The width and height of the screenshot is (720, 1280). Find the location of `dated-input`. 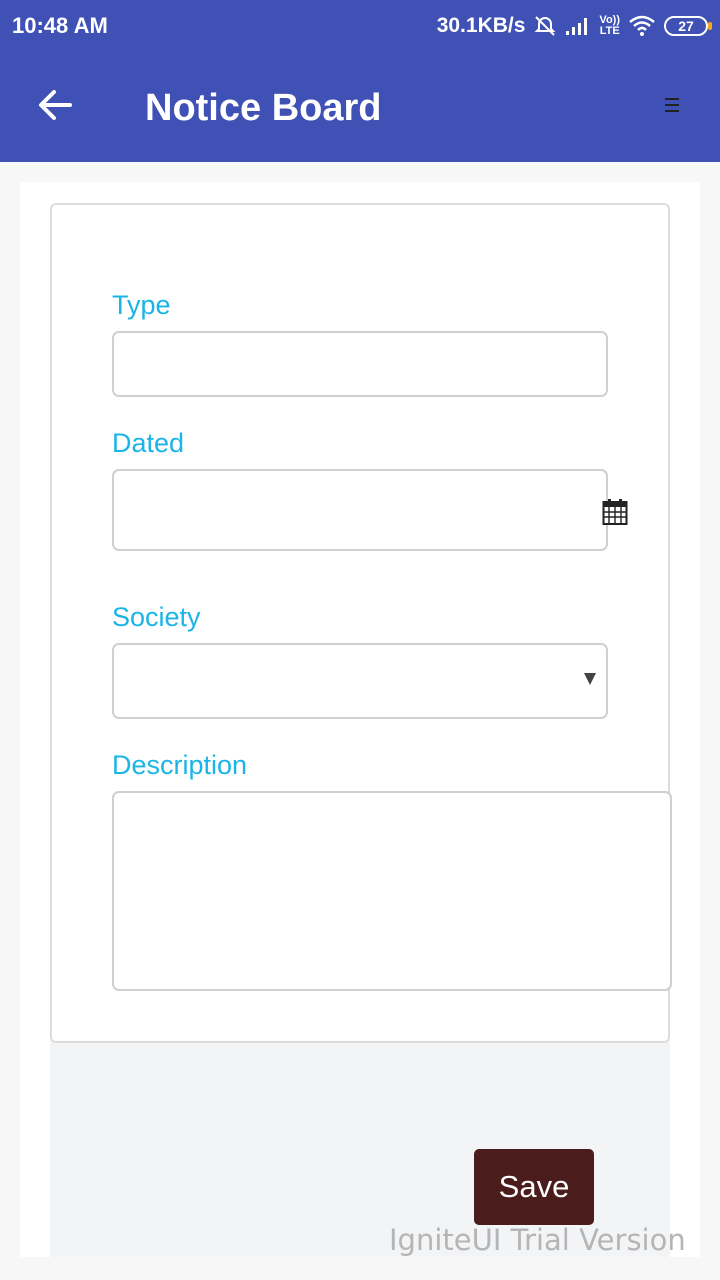

dated-input is located at coordinates (360, 510).